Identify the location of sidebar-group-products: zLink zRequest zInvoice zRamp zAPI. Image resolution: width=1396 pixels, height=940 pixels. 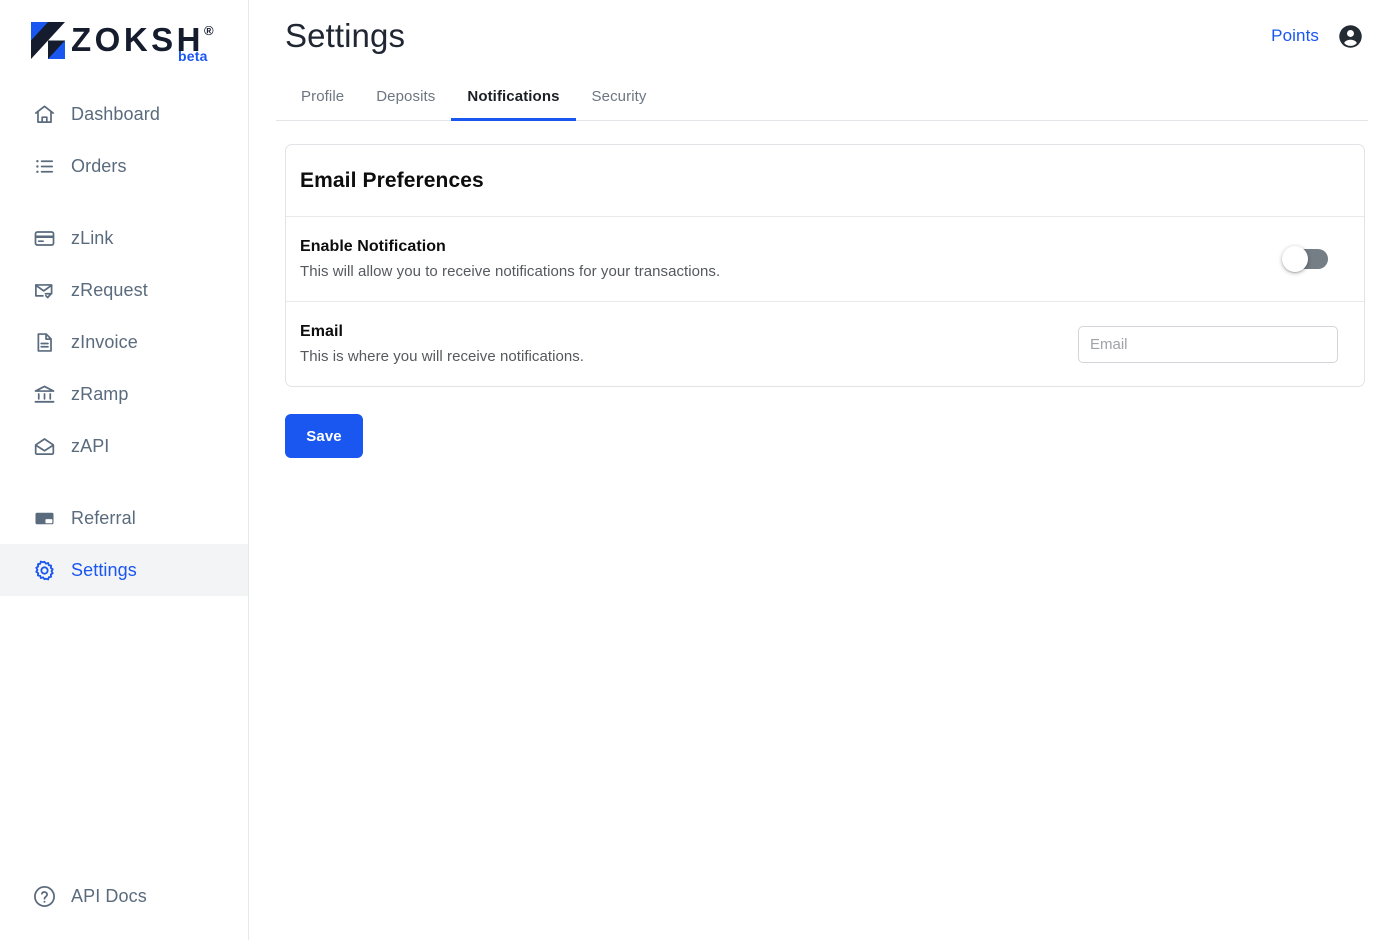
(124, 342).